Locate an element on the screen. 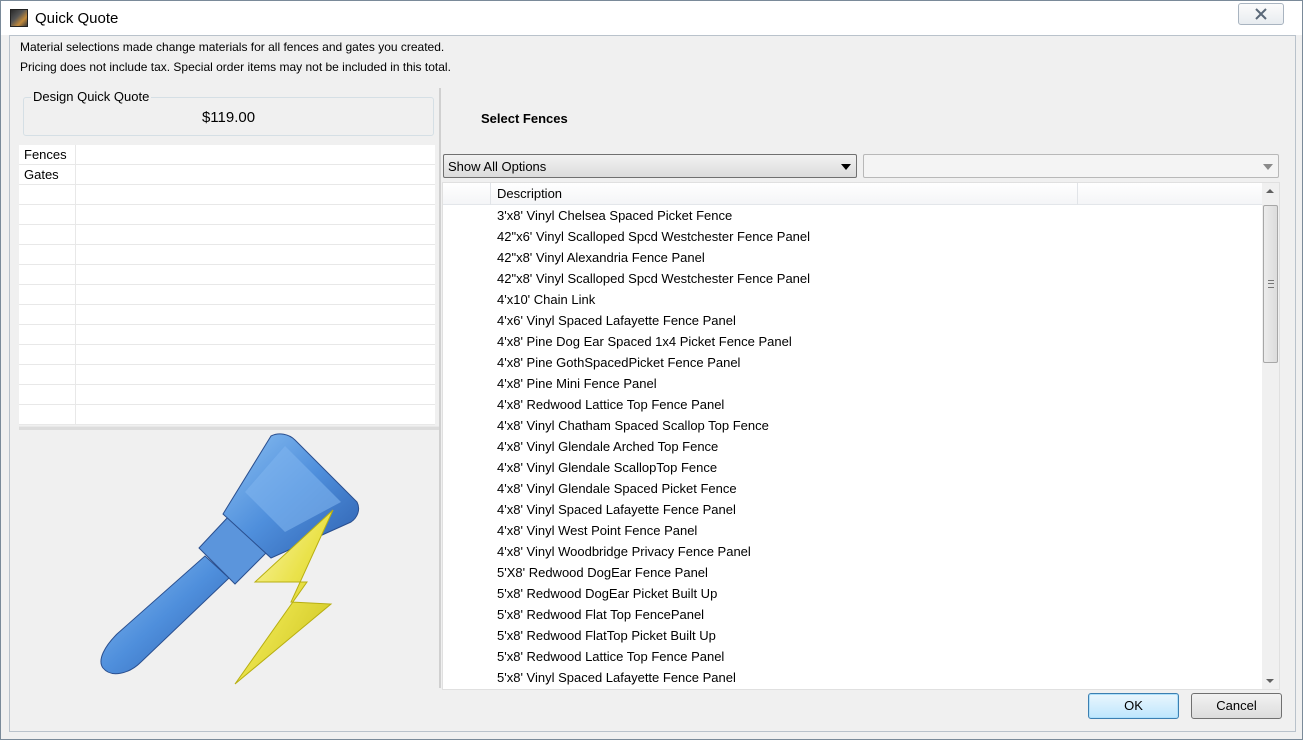  title-bar: Quick Quote is located at coordinates (651, 18).